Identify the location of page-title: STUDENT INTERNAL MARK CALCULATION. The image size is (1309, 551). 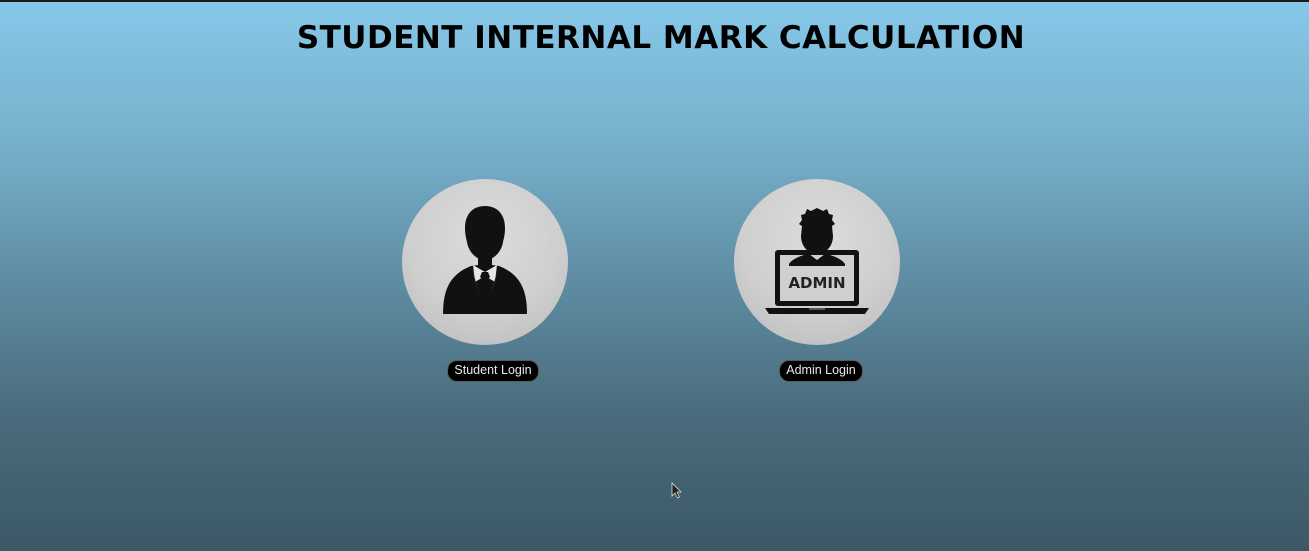
(661, 38).